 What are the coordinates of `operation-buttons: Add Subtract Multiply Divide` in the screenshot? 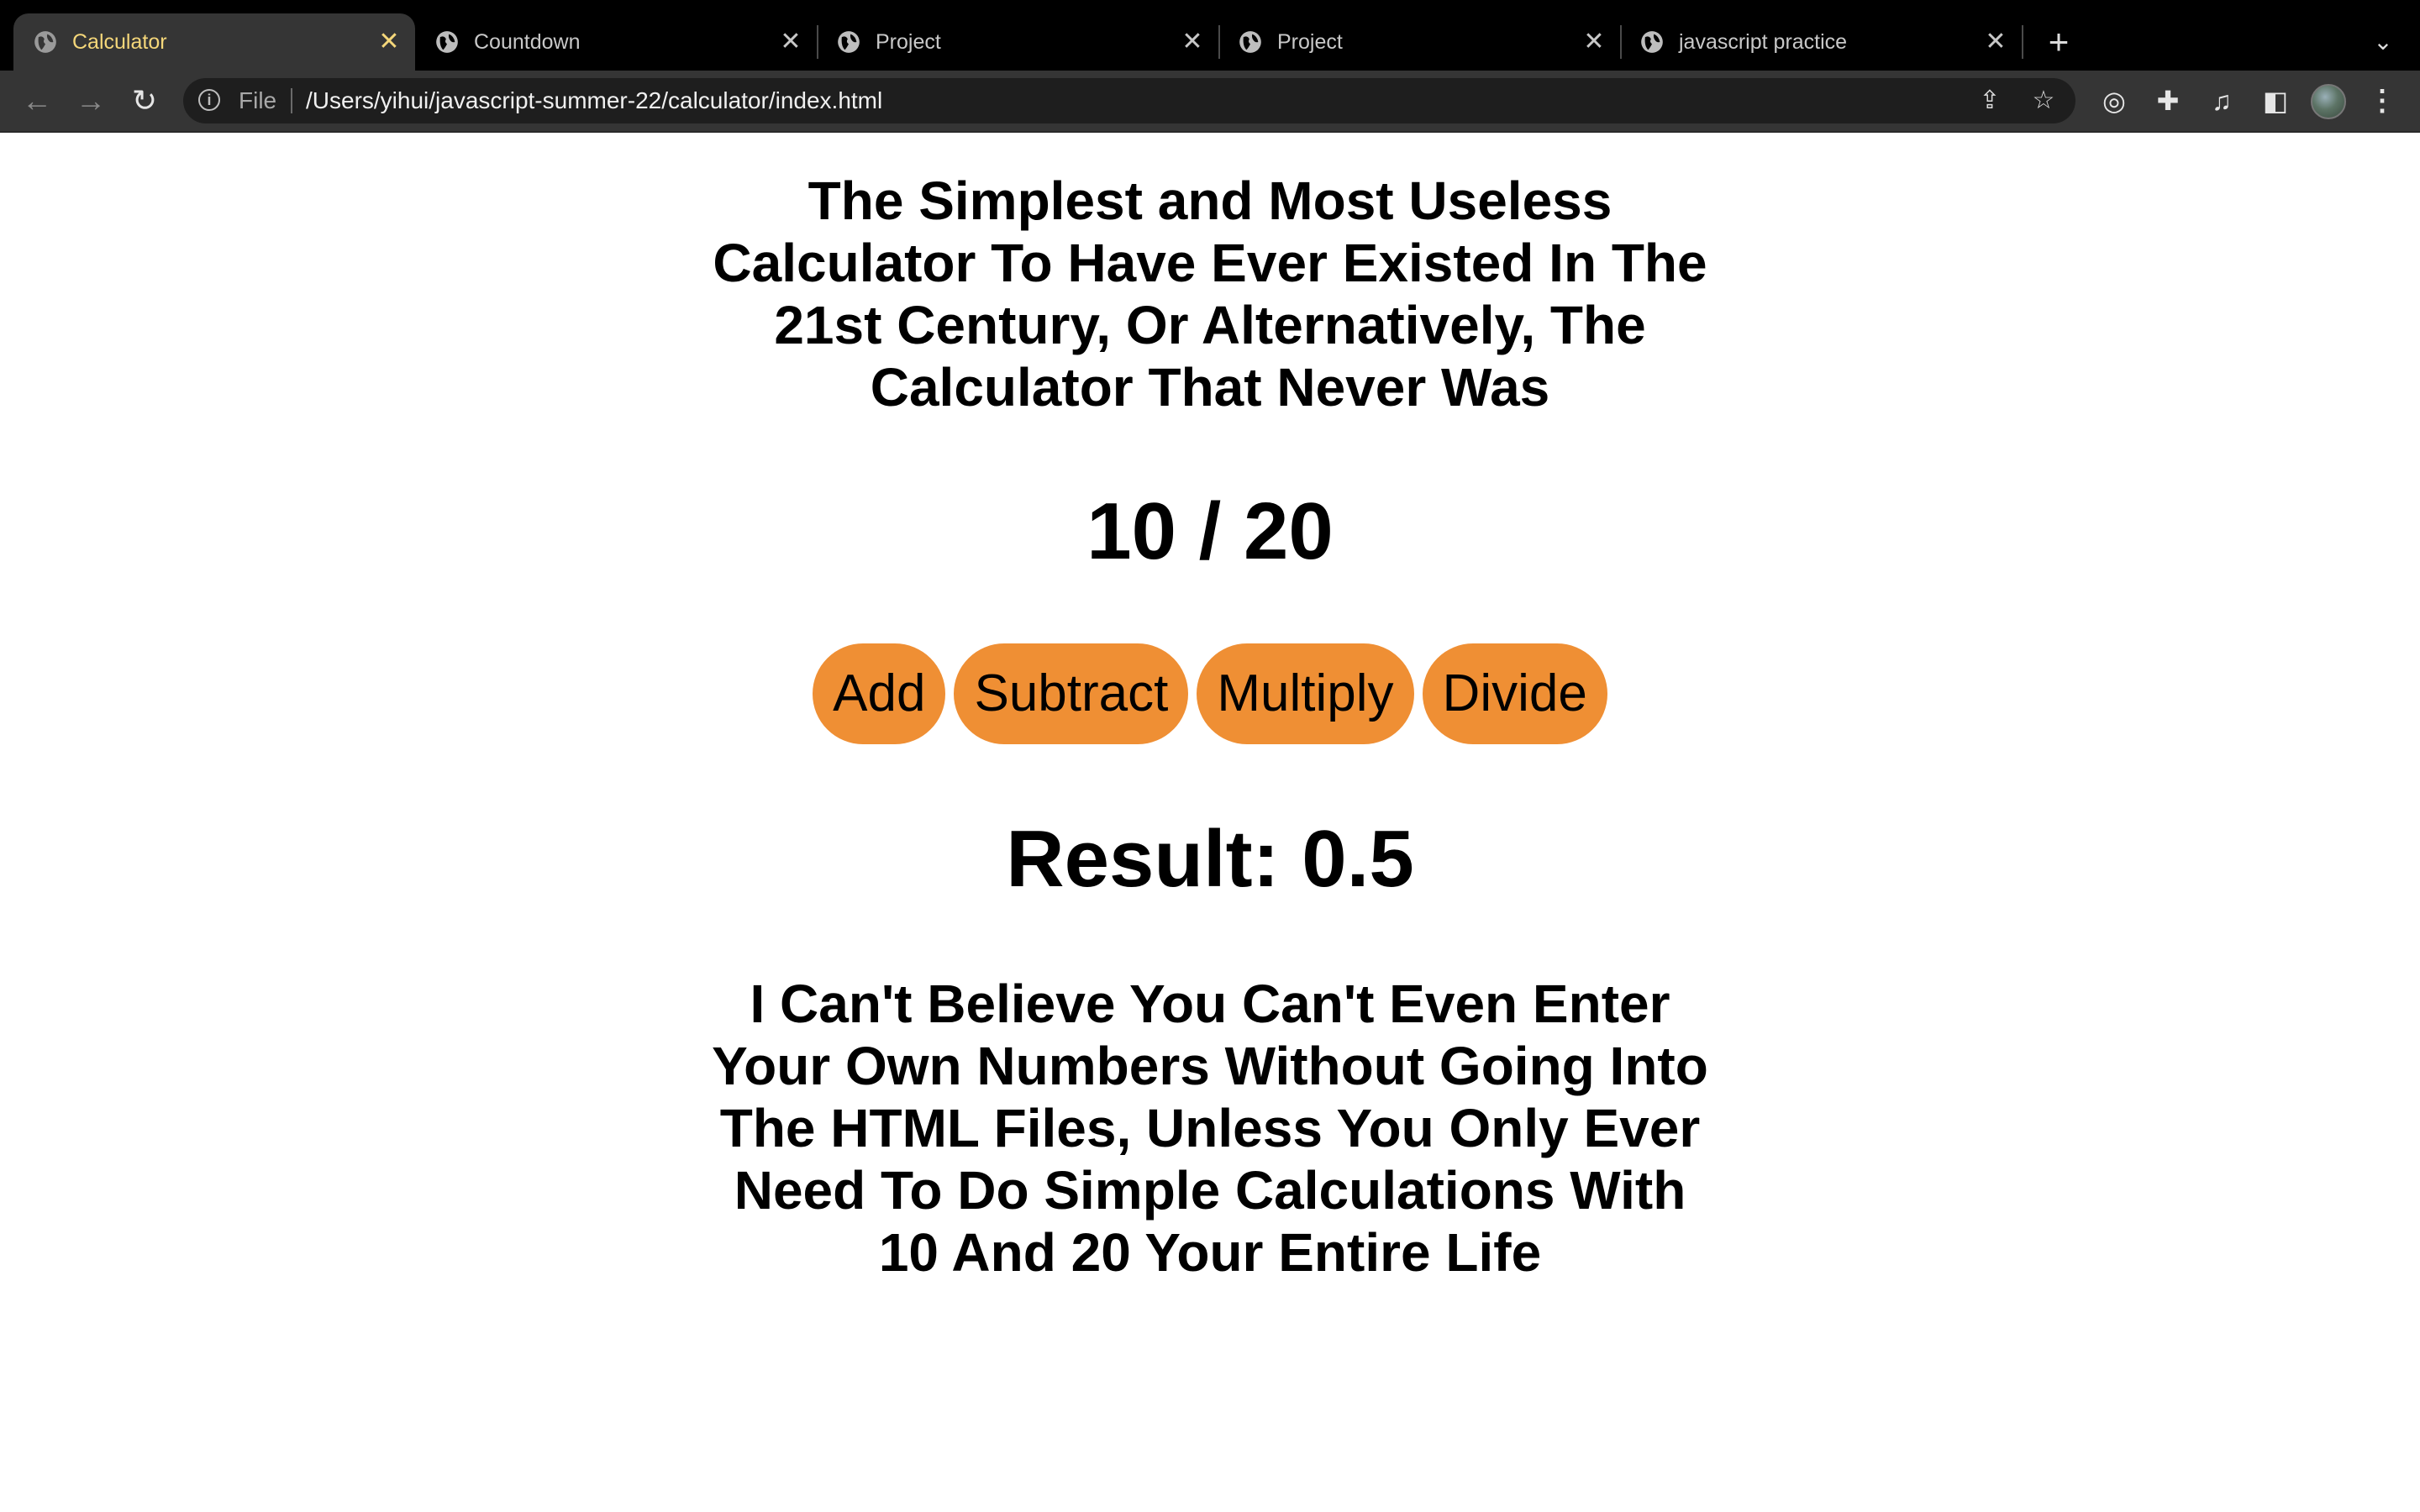 It's located at (1210, 693).